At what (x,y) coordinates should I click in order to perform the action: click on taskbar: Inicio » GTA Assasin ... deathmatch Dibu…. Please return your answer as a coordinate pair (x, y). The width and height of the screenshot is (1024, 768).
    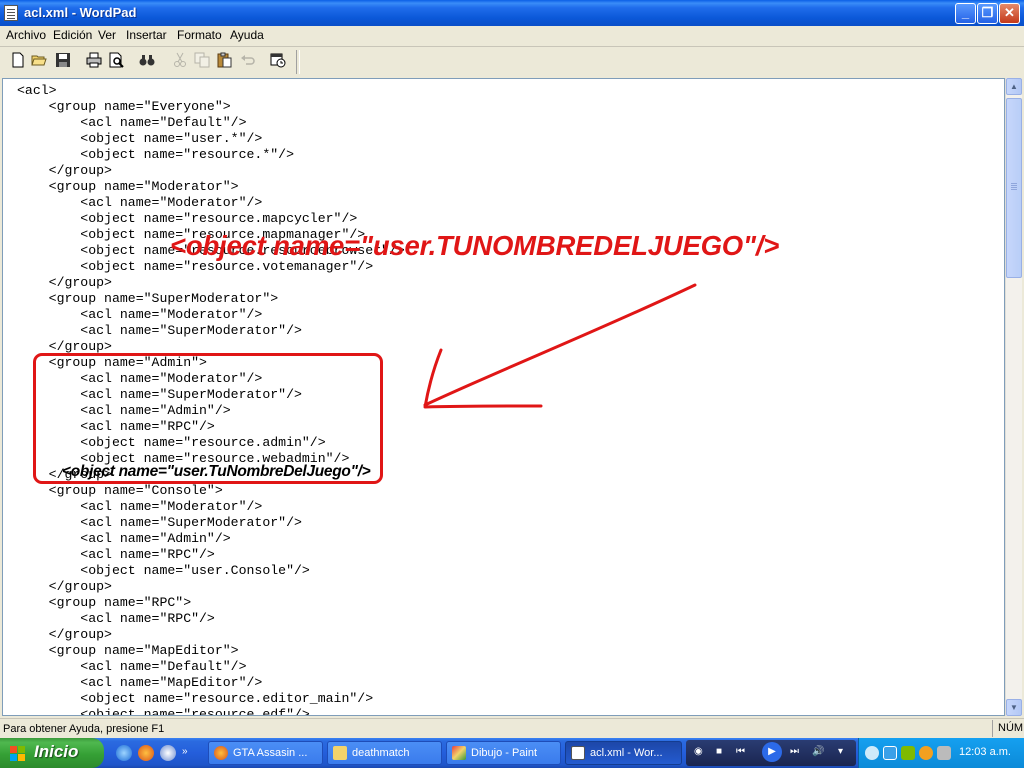
    Looking at the image, I should click on (512, 753).